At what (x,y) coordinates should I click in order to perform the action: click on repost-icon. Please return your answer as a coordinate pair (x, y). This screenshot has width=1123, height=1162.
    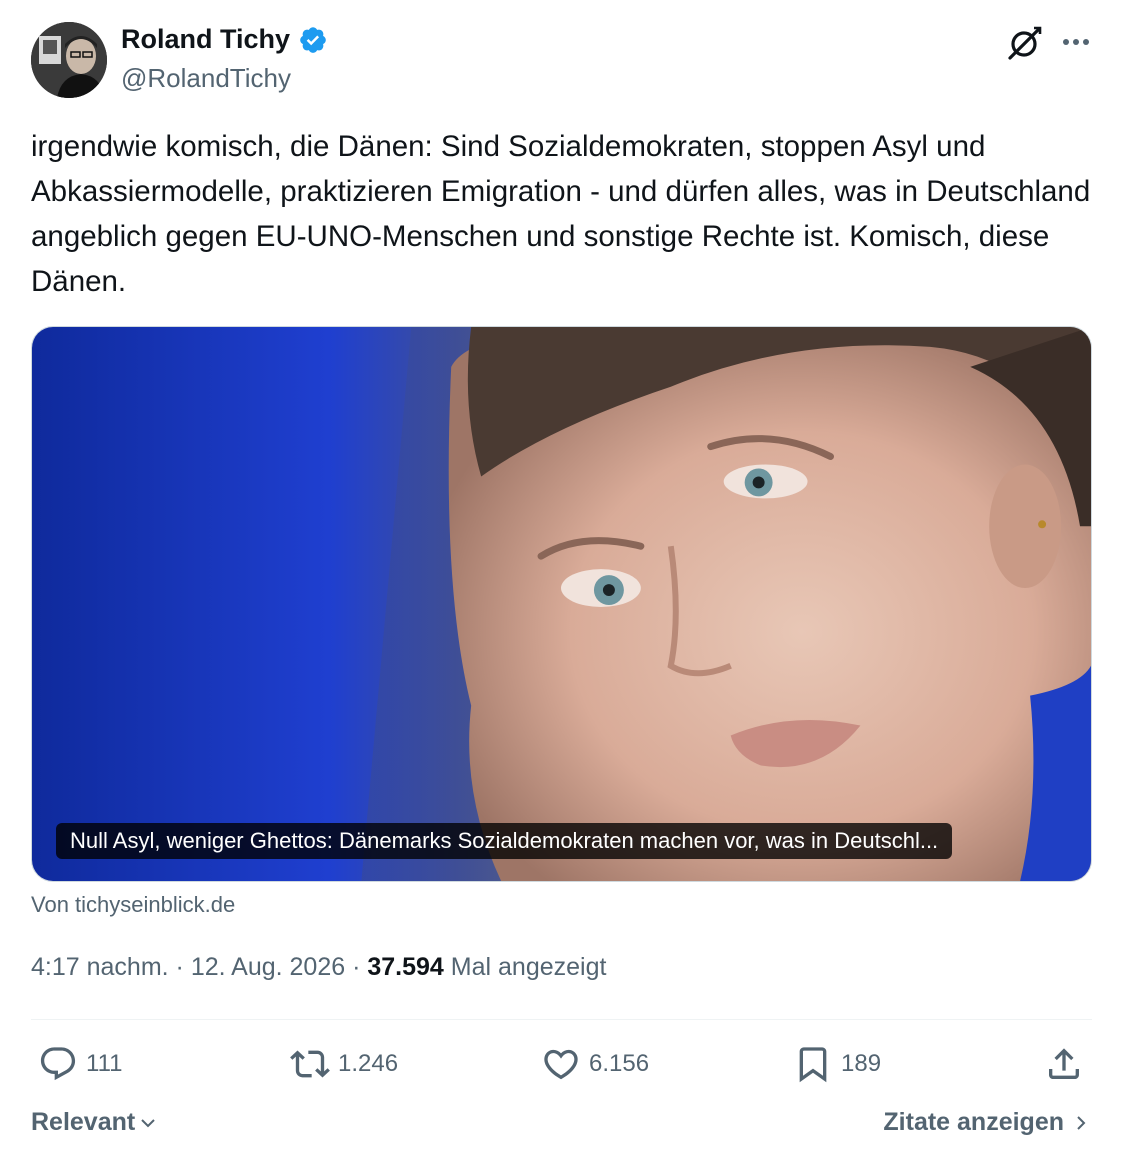
    Looking at the image, I should click on (310, 1064).